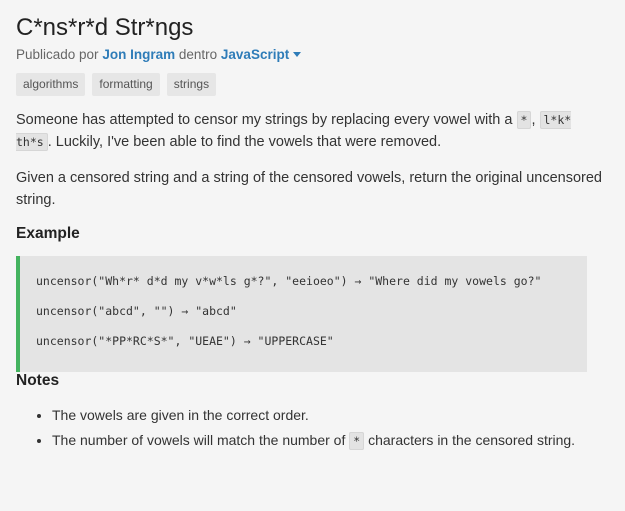 The image size is (625, 511). Describe the element at coordinates (472, 440) in the screenshot. I see `note-text: characters in the censored string.` at that location.